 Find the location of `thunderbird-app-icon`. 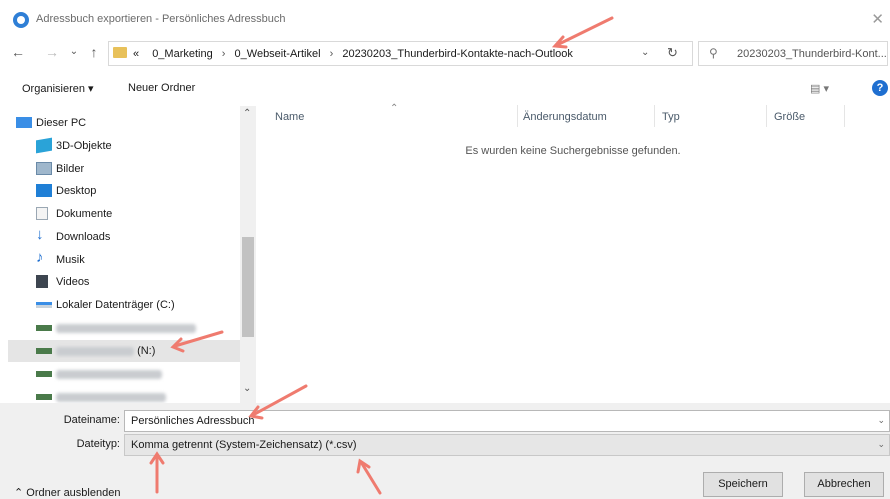

thunderbird-app-icon is located at coordinates (21, 20).